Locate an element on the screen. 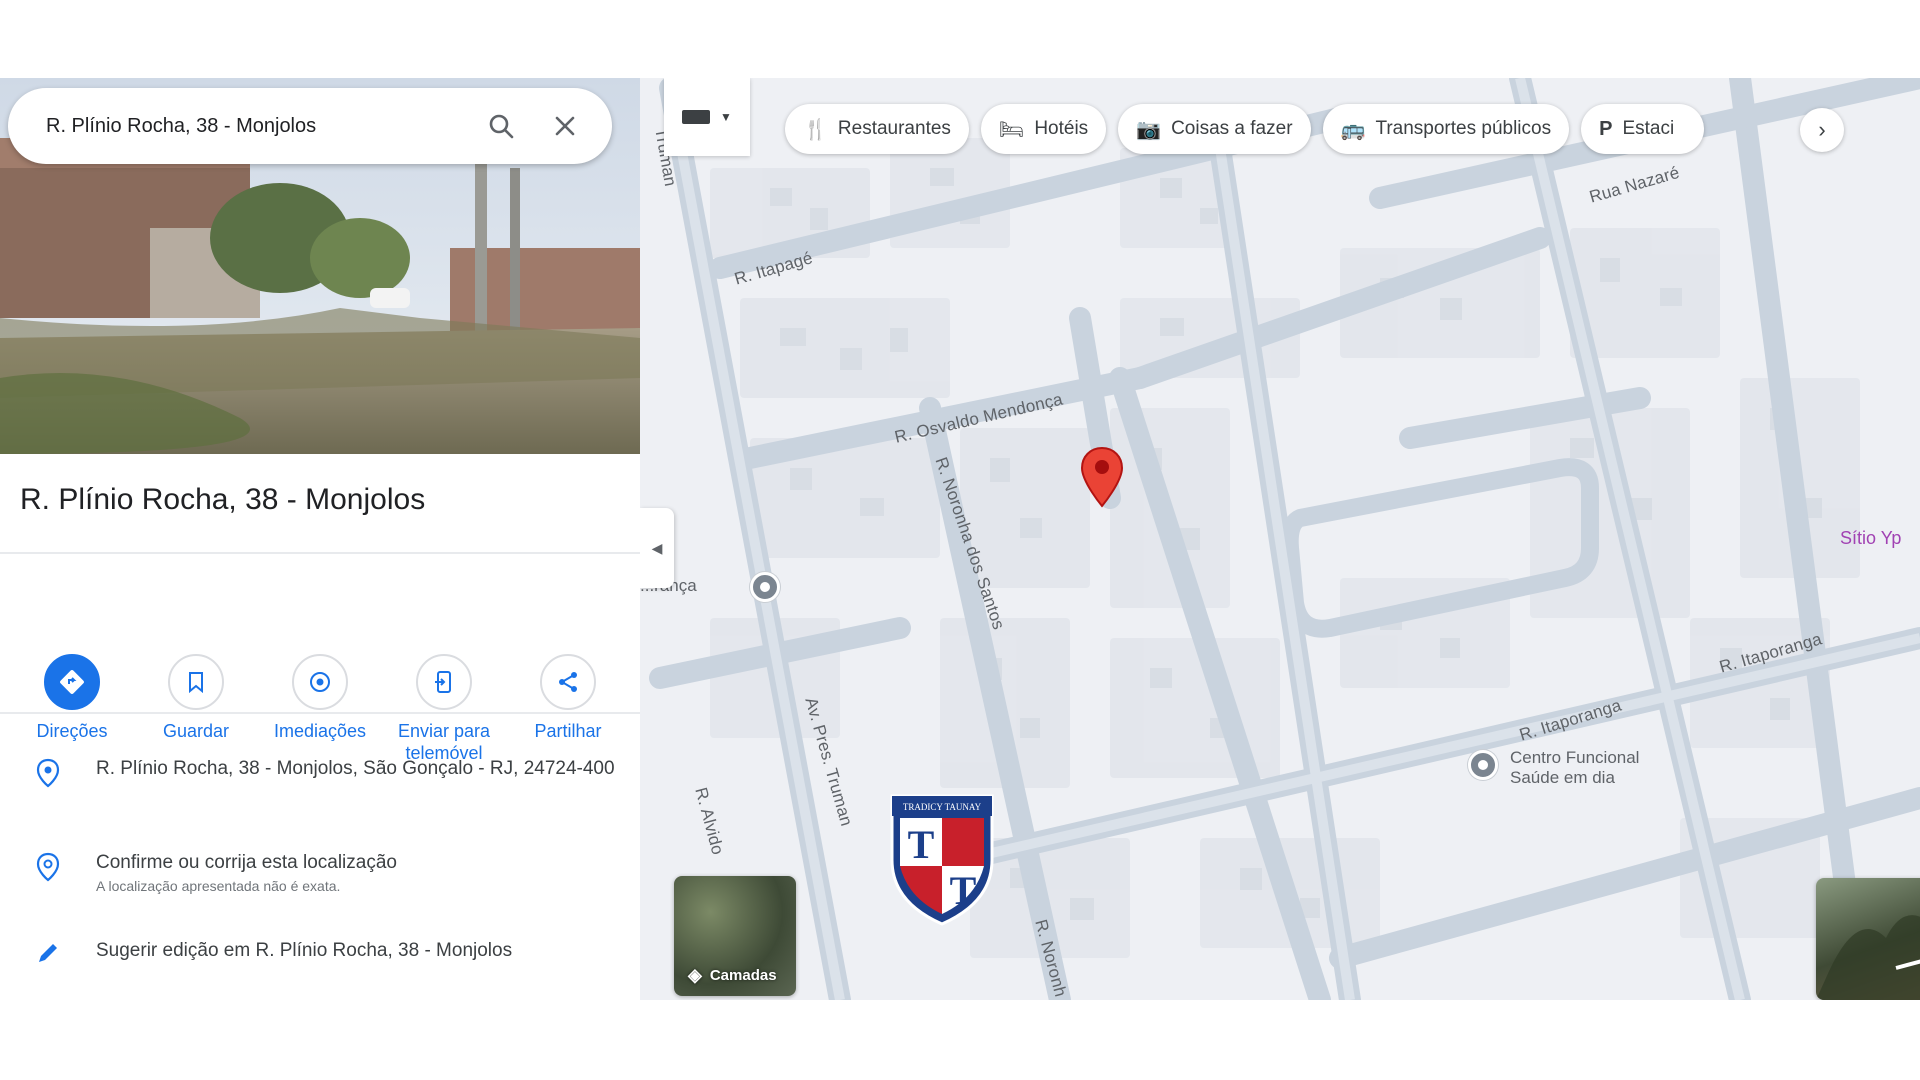 This screenshot has height=1080, width=1920. parking-icon: P is located at coordinates (1606, 128).